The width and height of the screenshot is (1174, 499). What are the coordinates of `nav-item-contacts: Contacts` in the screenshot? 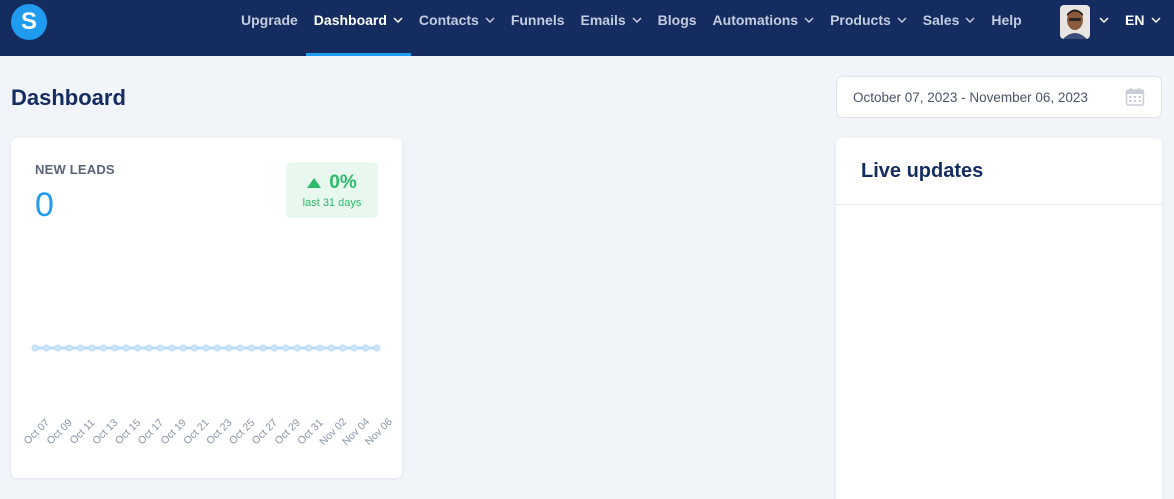 It's located at (457, 28).